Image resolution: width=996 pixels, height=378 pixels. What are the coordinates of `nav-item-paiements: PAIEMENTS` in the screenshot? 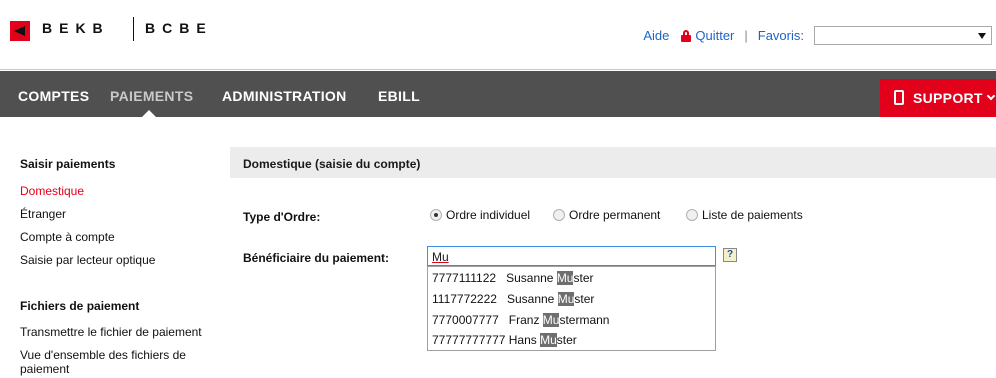 It's located at (151, 96).